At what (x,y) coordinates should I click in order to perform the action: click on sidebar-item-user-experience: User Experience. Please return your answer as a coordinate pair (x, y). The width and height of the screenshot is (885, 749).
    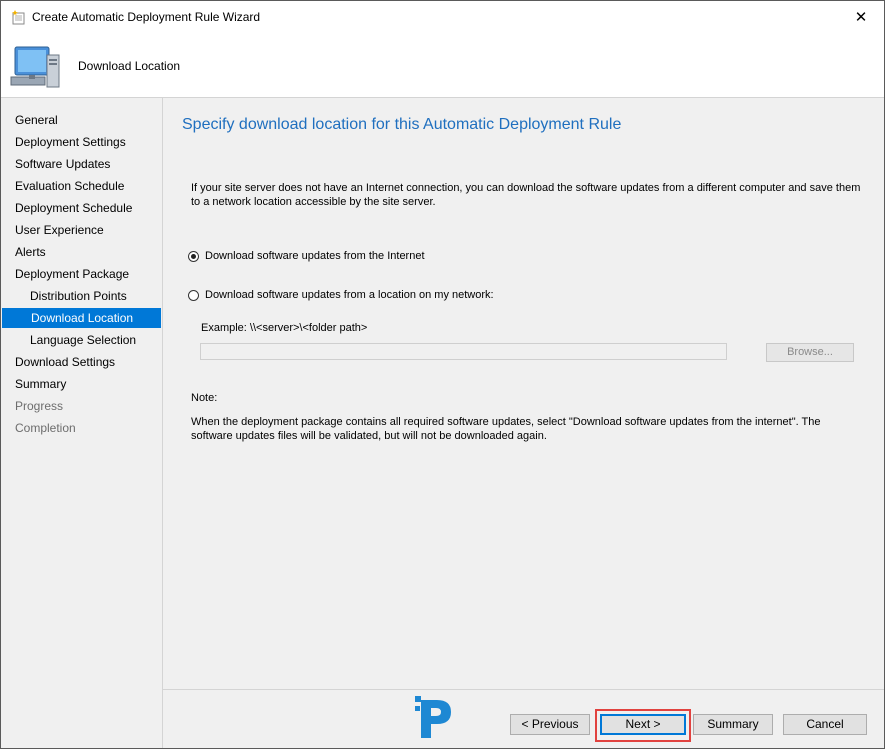
    Looking at the image, I should click on (81, 230).